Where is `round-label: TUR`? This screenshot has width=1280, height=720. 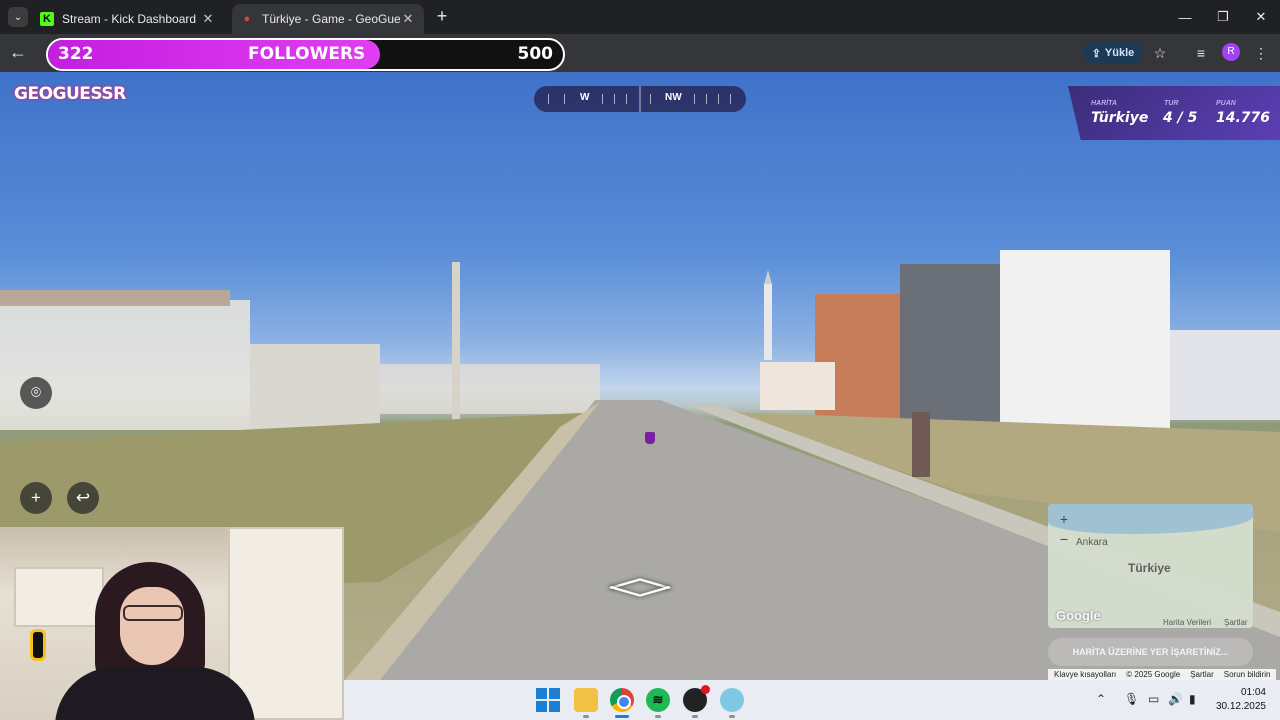 round-label: TUR is located at coordinates (1171, 103).